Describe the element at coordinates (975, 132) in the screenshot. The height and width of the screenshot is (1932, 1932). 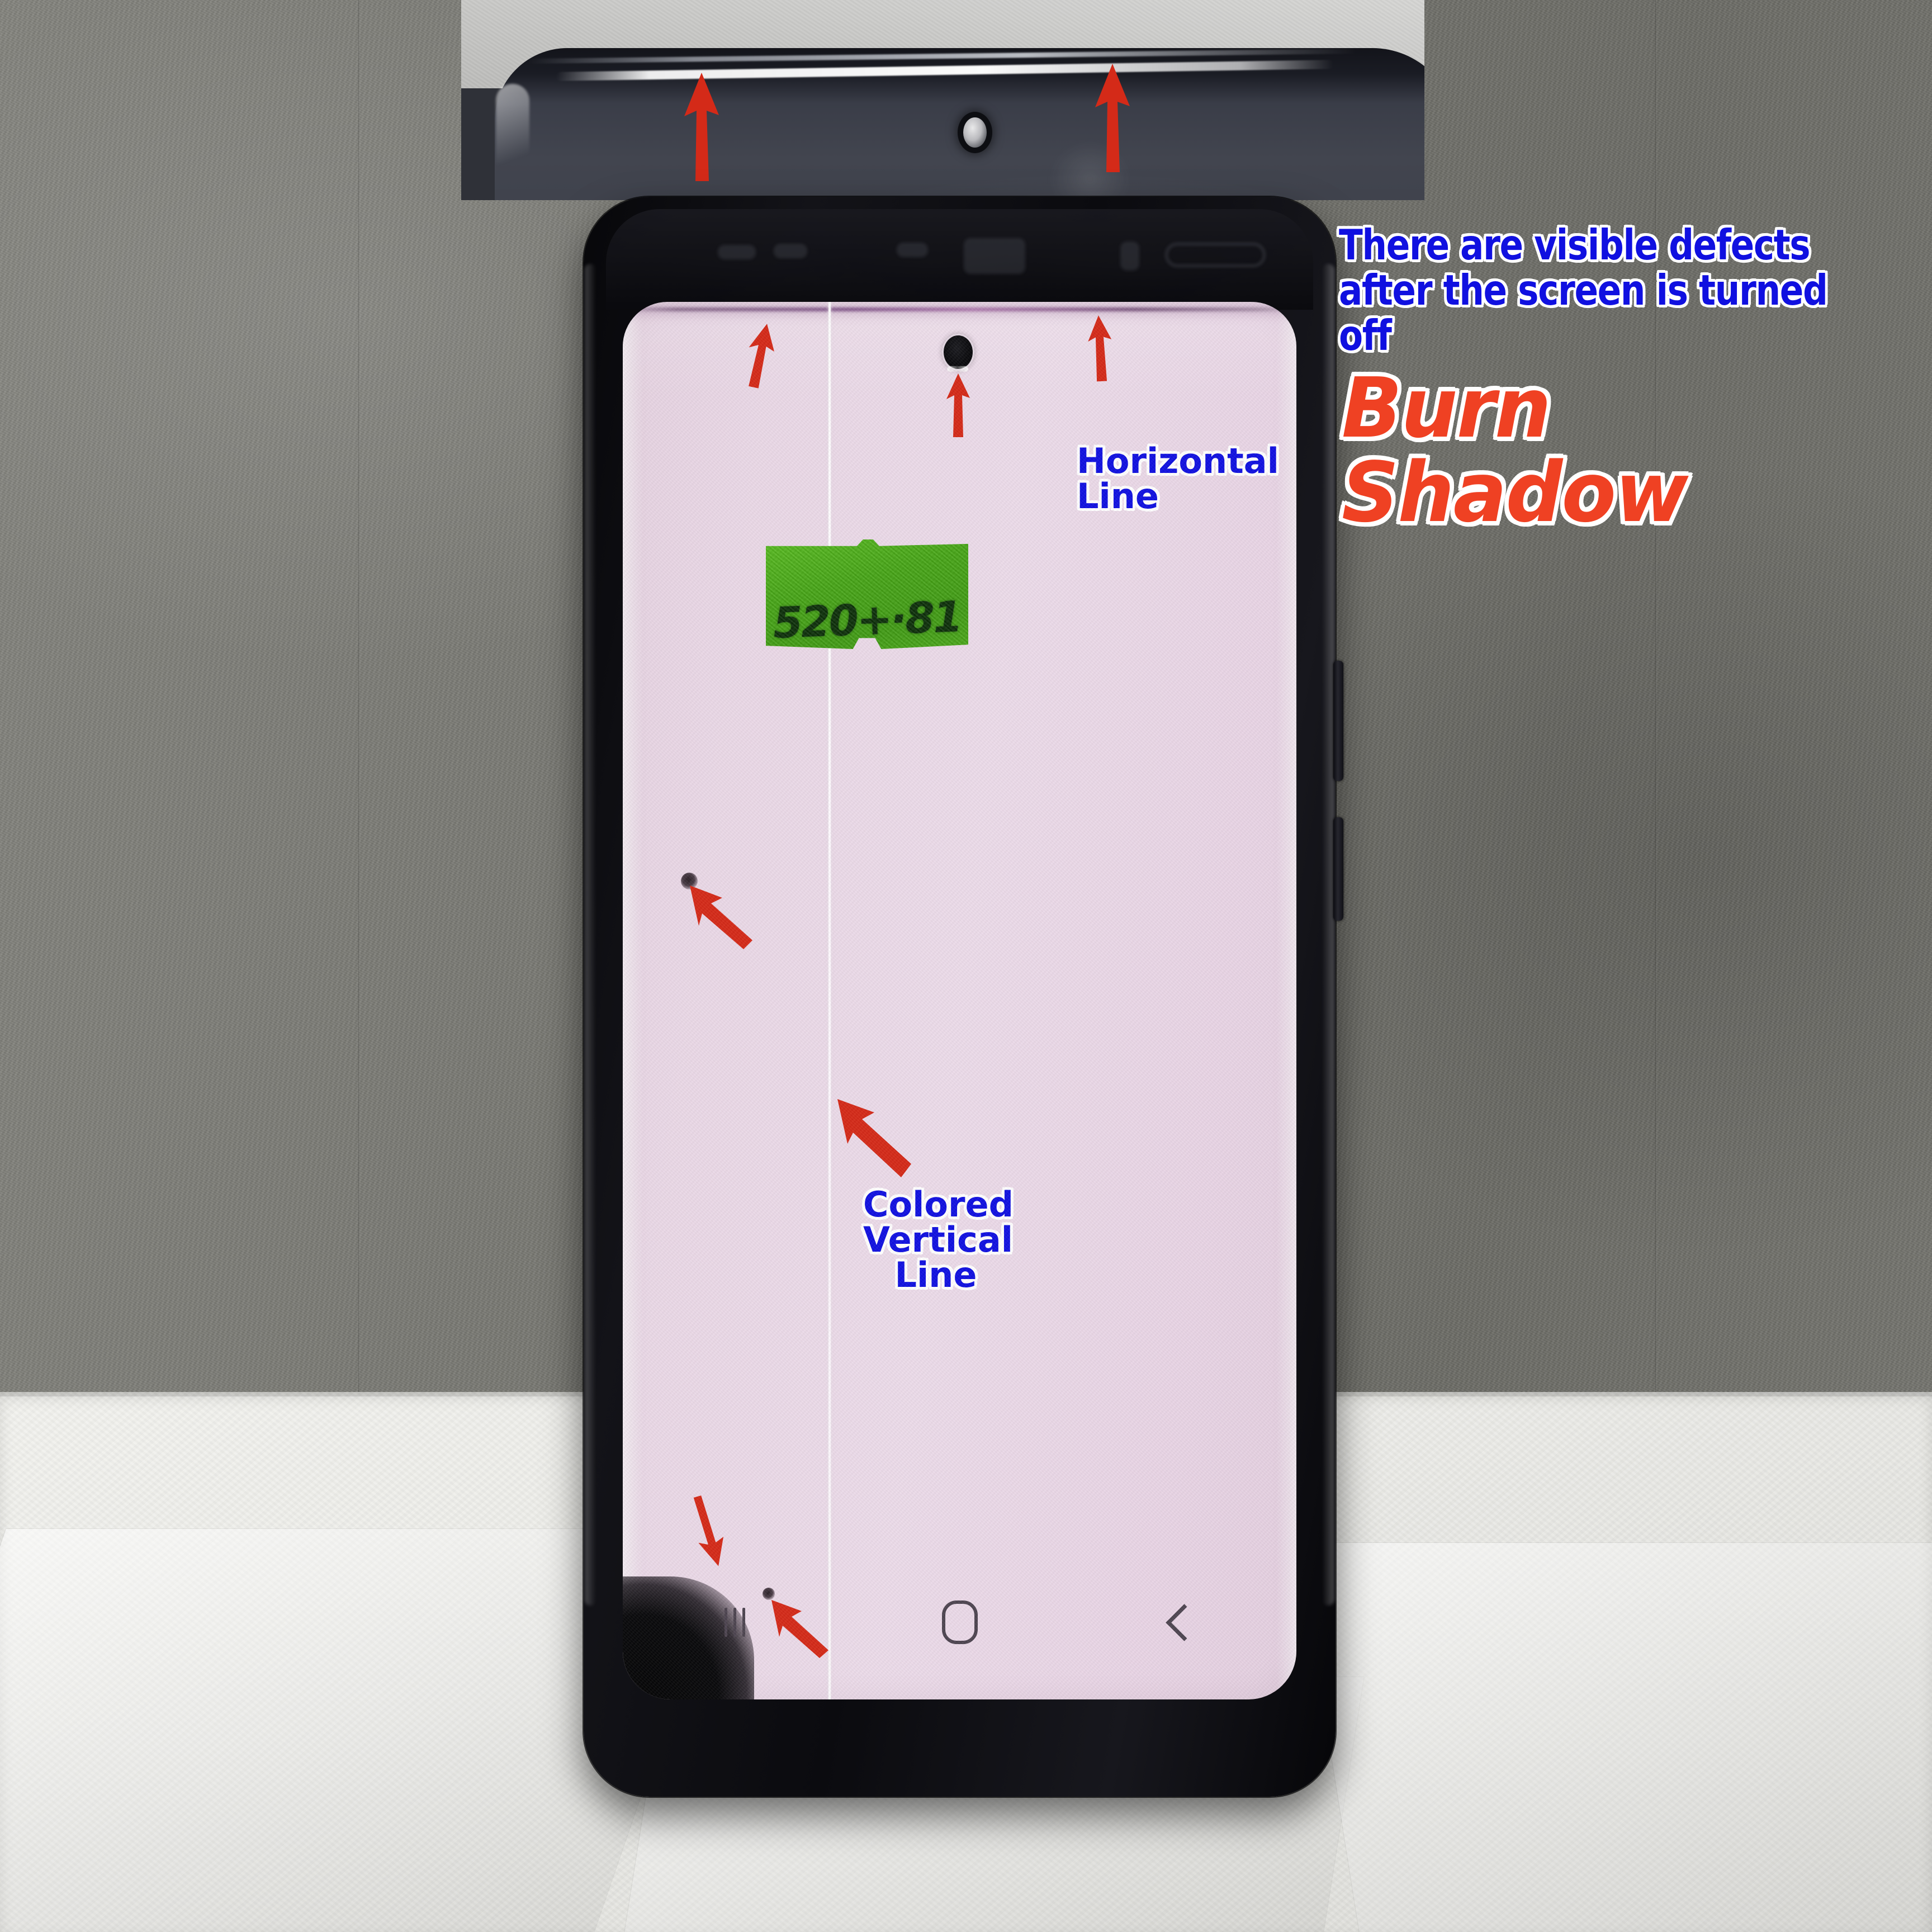
I see `inset-camera-punch-hole` at that location.